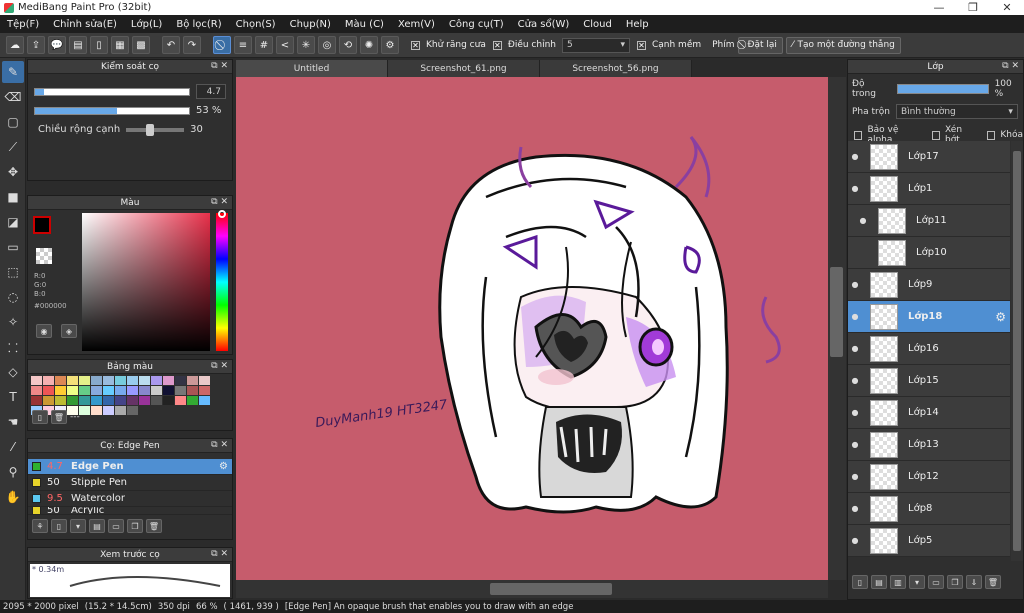  Describe the element at coordinates (13, 372) in the screenshot. I see `select-eraser-tool-icon: ◇` at that location.